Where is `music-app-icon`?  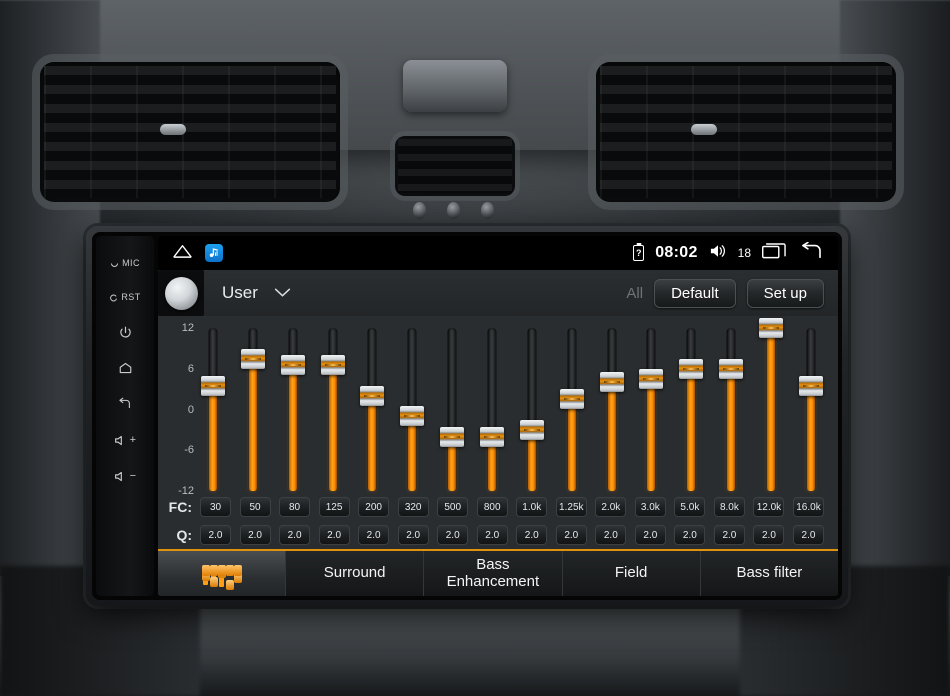
music-app-icon is located at coordinates (214, 253).